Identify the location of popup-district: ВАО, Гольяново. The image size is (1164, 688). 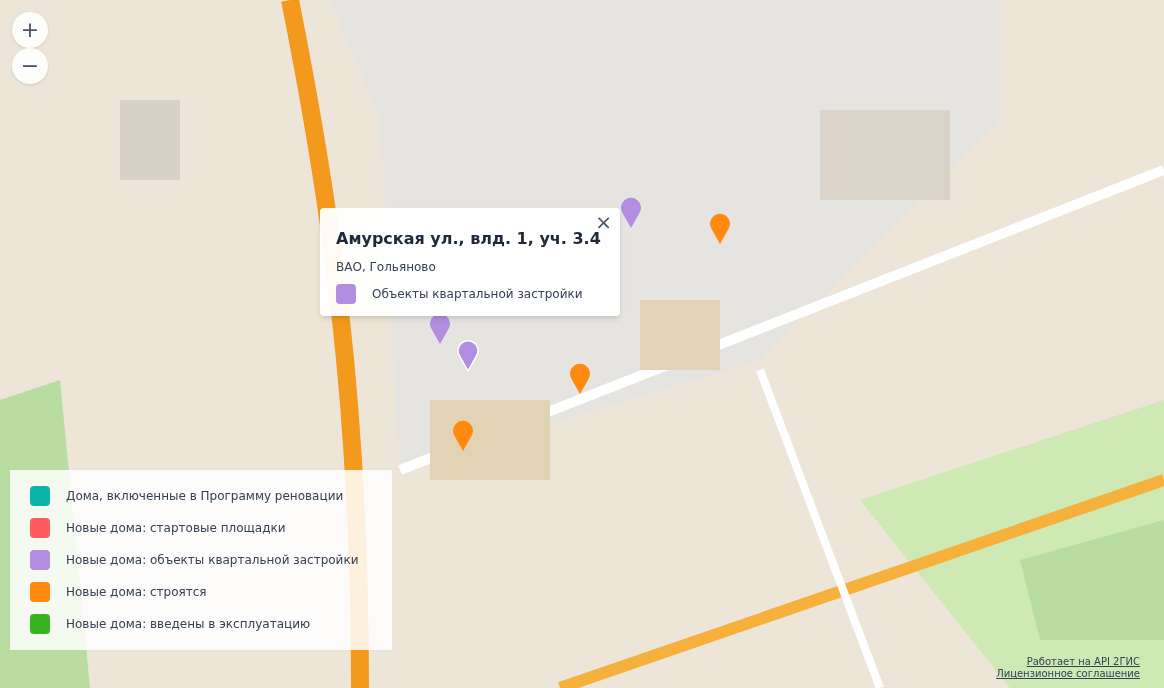
(386, 267).